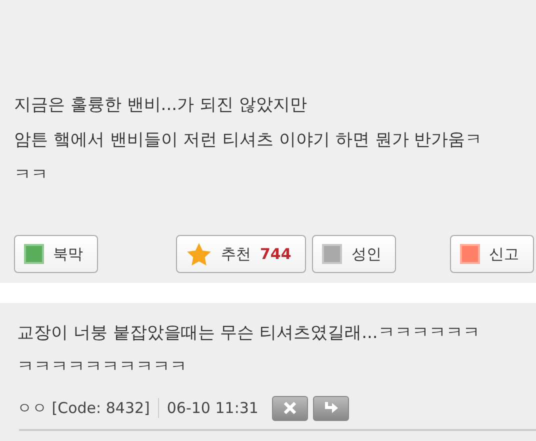  Describe the element at coordinates (492, 254) in the screenshot. I see `action-button: 신고` at that location.